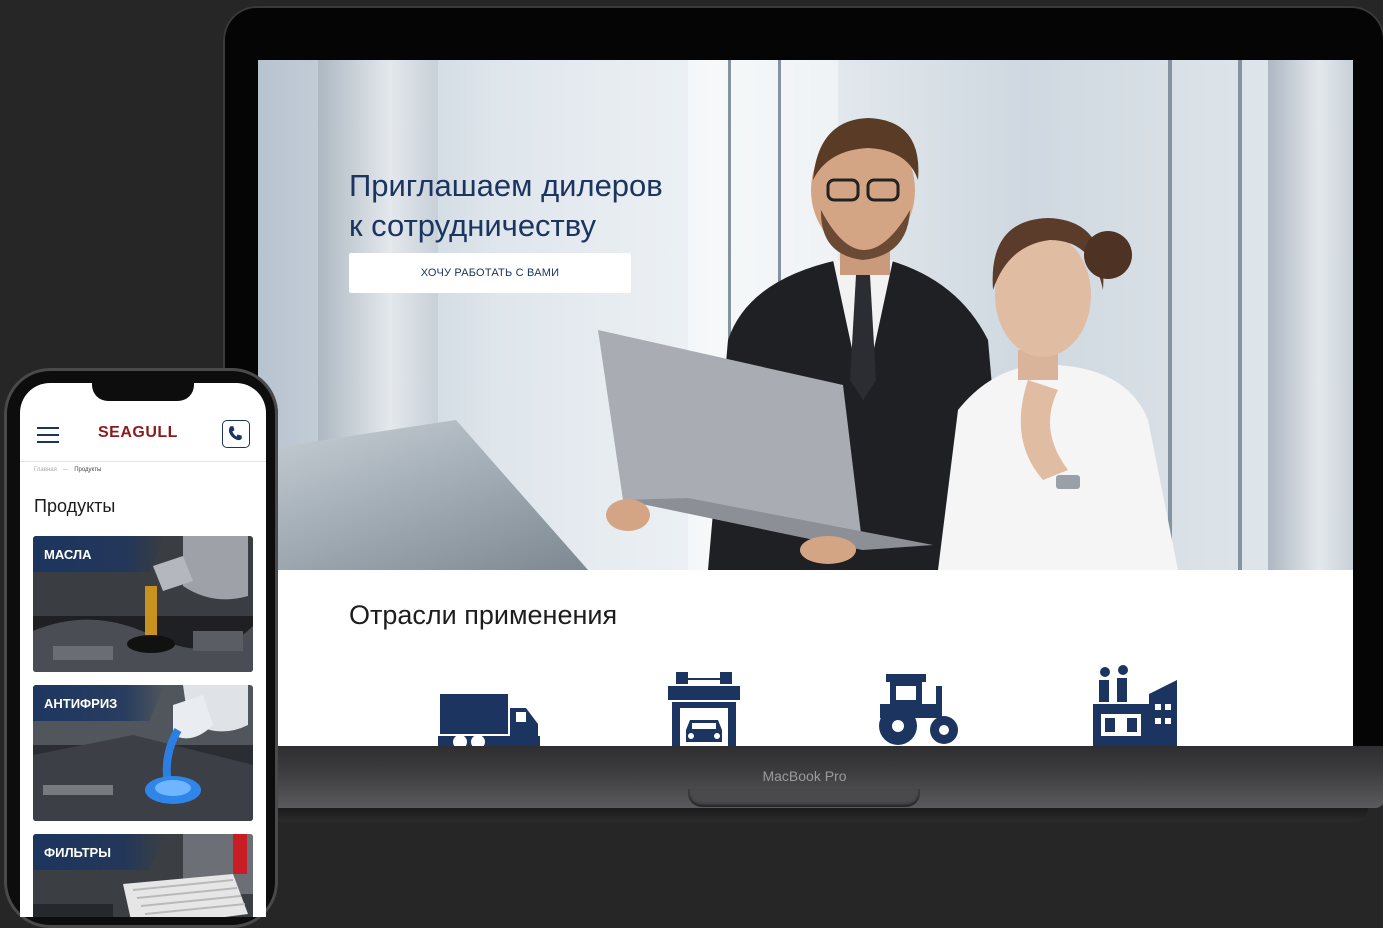  What do you see at coordinates (48, 436) in the screenshot?
I see `hamburger-menu-icon` at bounding box center [48, 436].